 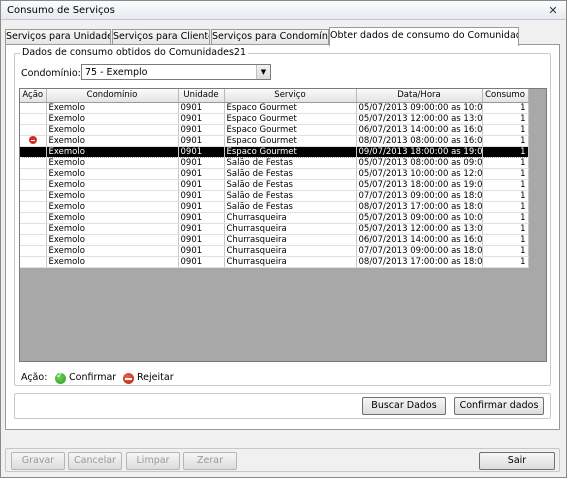 I want to click on cell-datahora: 05/07/2013 10:00:00 as 12:00, so click(x=419, y=174).